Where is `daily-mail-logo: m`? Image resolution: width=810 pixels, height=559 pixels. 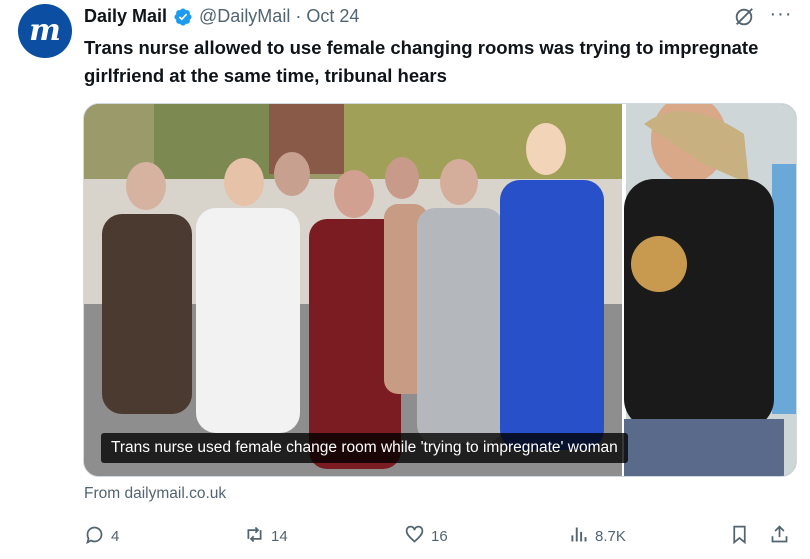 daily-mail-logo: m is located at coordinates (45, 30).